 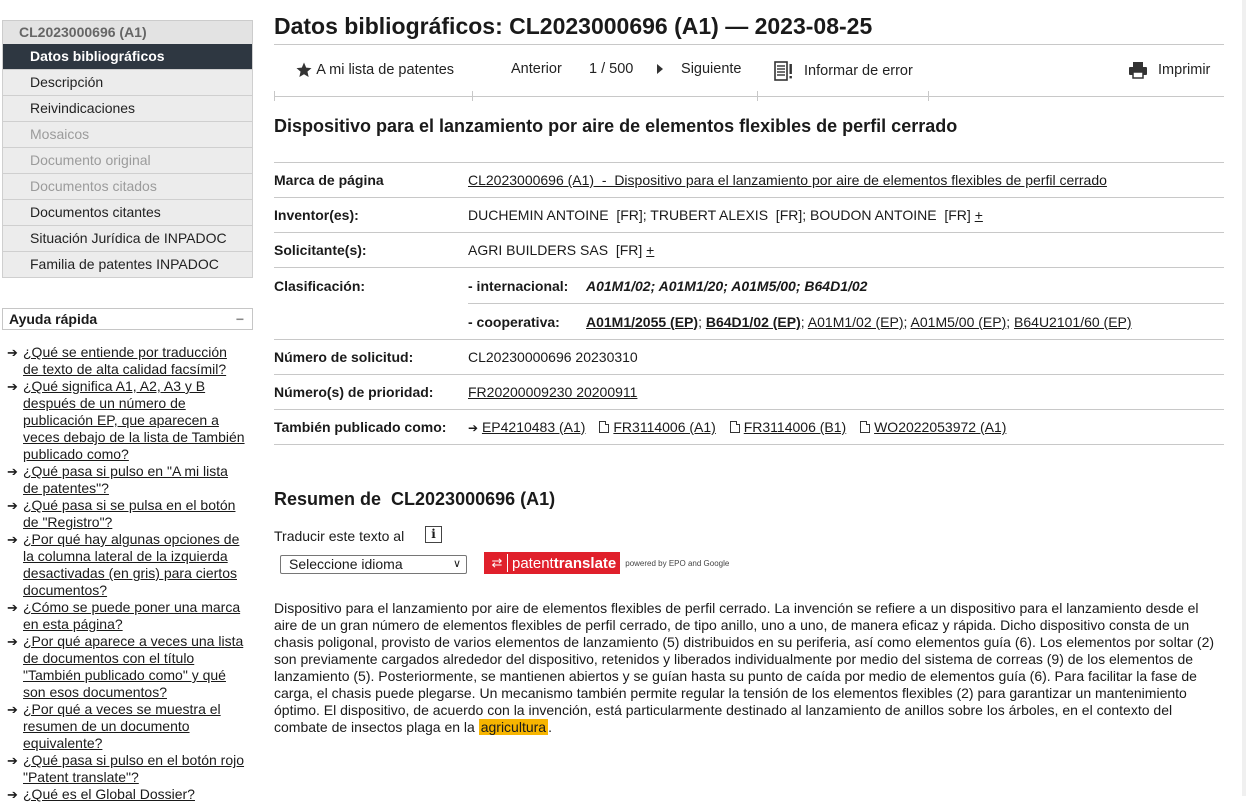 I want to click on add-to-my-list-label: A mi lista de patentes, so click(x=385, y=69).